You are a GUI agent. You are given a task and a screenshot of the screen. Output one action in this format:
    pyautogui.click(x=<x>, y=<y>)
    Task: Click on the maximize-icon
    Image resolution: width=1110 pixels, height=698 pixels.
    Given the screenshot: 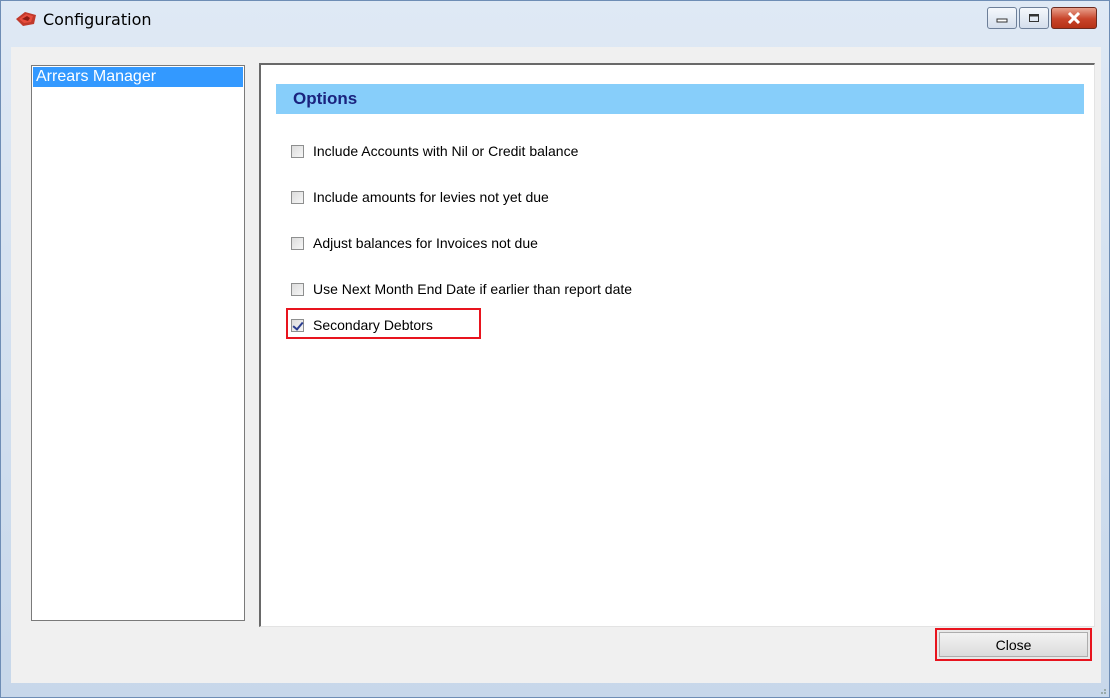 What is the action you would take?
    pyautogui.click(x=1034, y=18)
    